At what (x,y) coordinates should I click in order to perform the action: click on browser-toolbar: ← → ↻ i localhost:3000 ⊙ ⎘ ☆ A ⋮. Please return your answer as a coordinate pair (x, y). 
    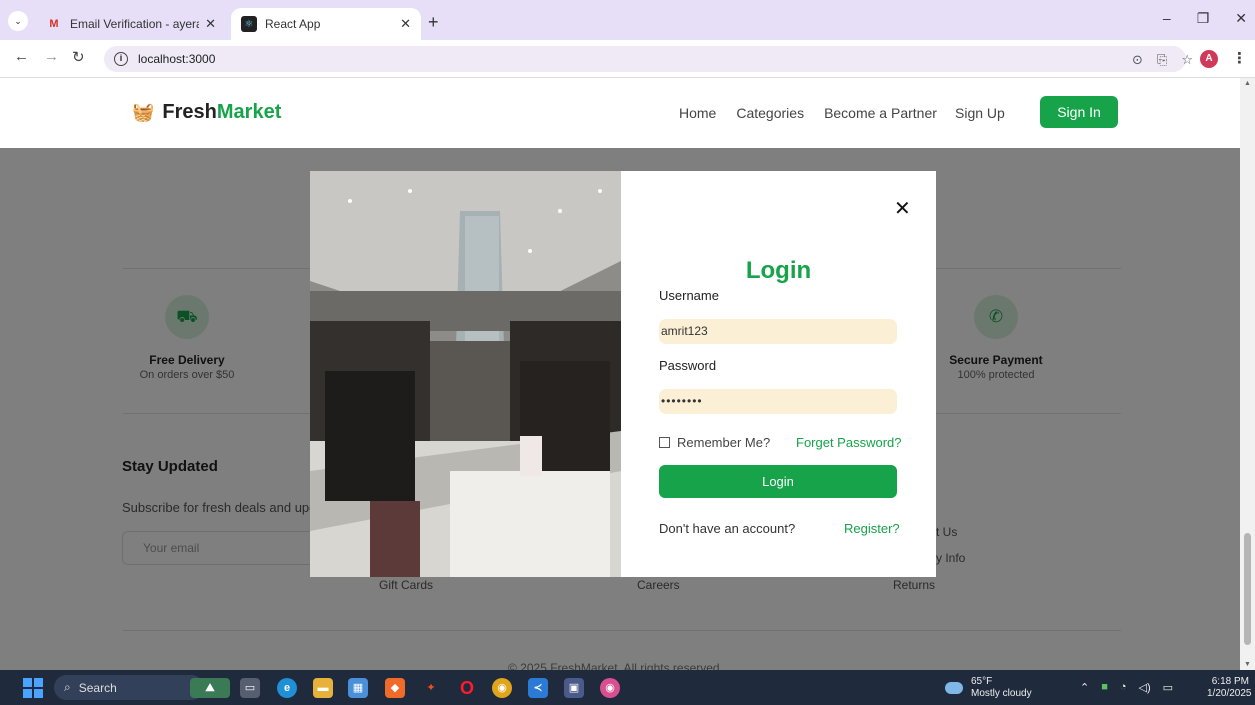
    Looking at the image, I should click on (627, 59).